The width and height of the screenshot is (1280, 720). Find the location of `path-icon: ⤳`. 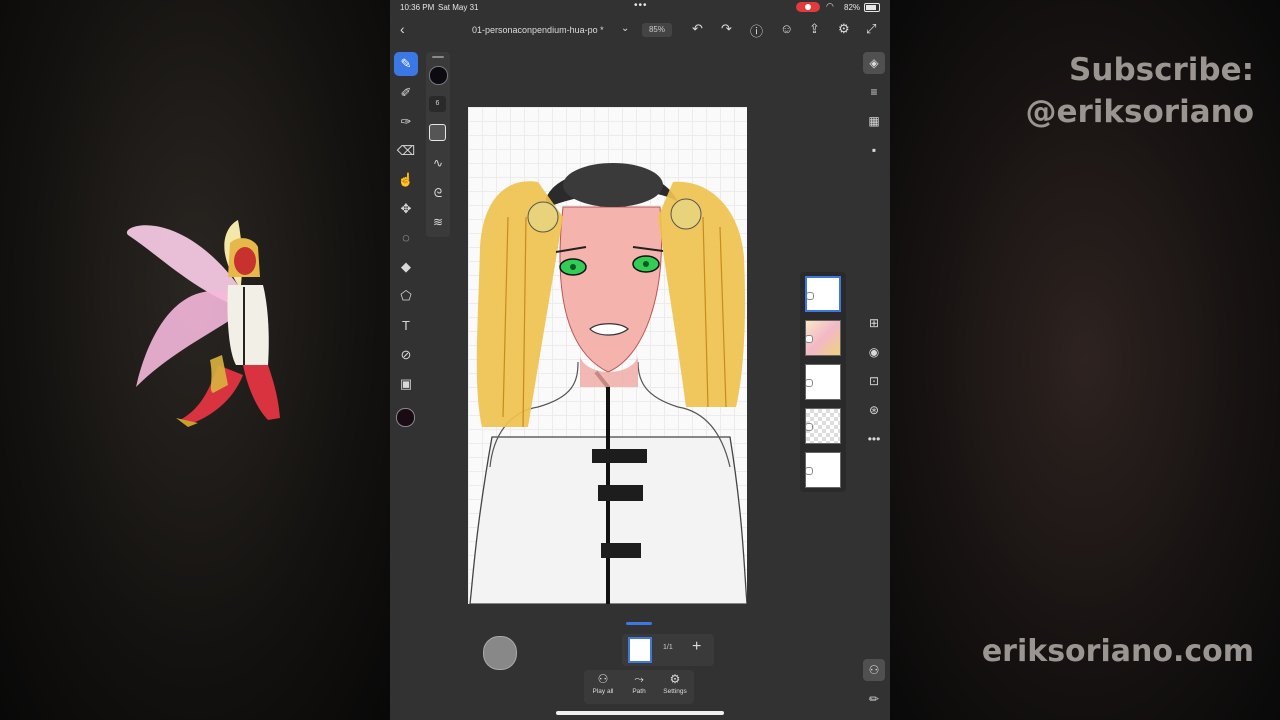

path-icon: ⤳ is located at coordinates (639, 679).